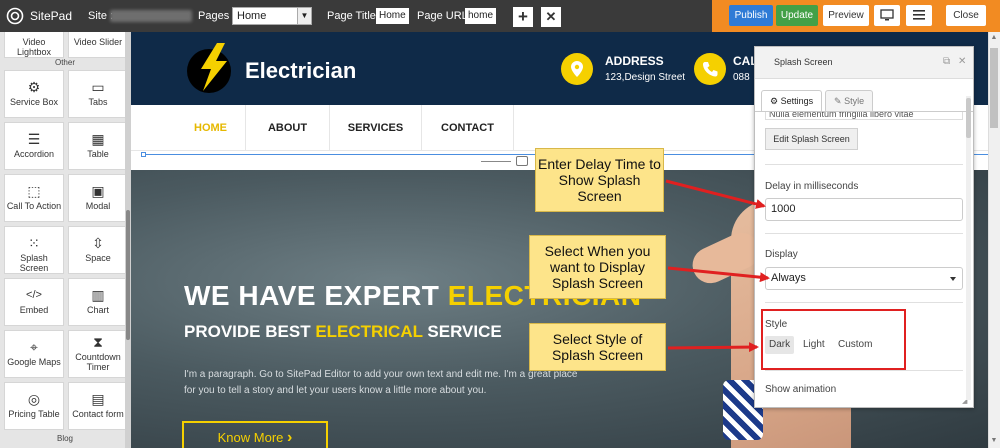 This screenshot has height=448, width=1000. What do you see at coordinates (316, 295) in the screenshot?
I see `hero-heading-white: WE HAVE EXPERT` at bounding box center [316, 295].